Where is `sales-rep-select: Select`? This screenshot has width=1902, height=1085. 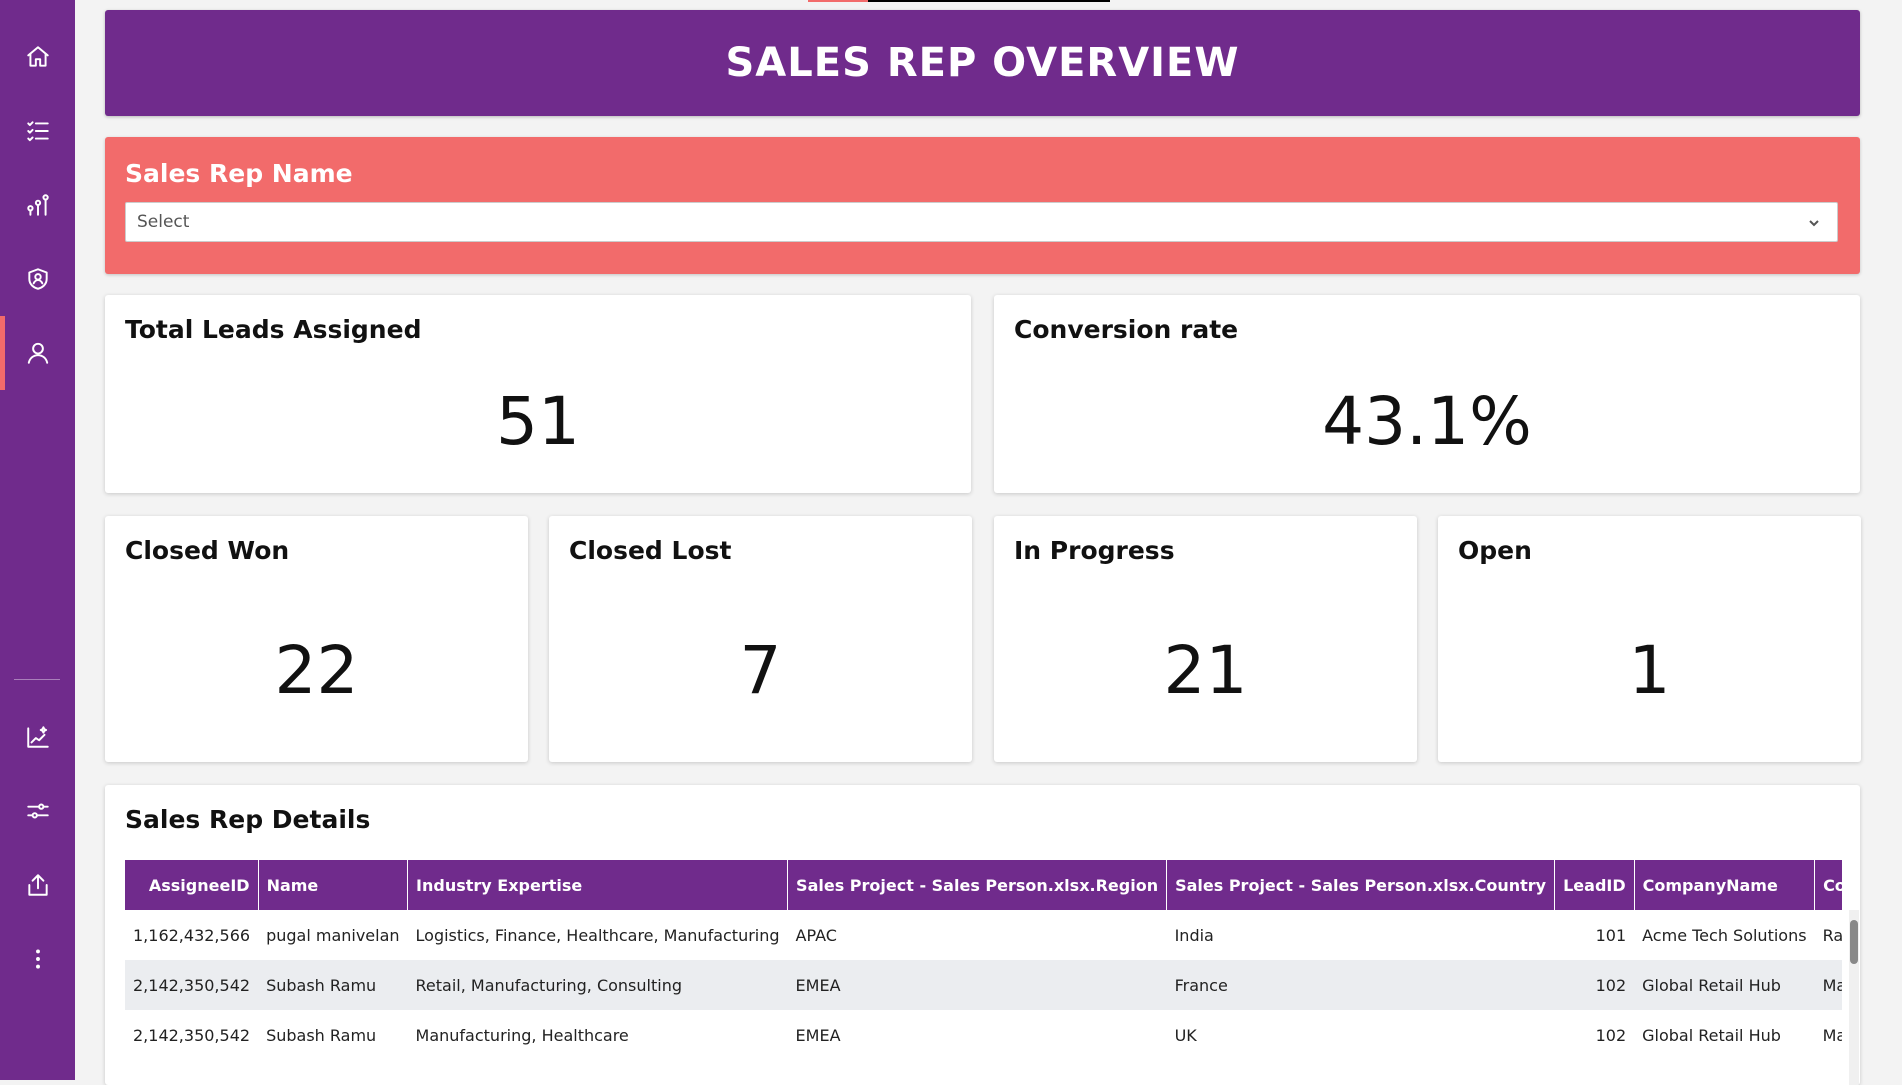 sales-rep-select: Select is located at coordinates (981, 222).